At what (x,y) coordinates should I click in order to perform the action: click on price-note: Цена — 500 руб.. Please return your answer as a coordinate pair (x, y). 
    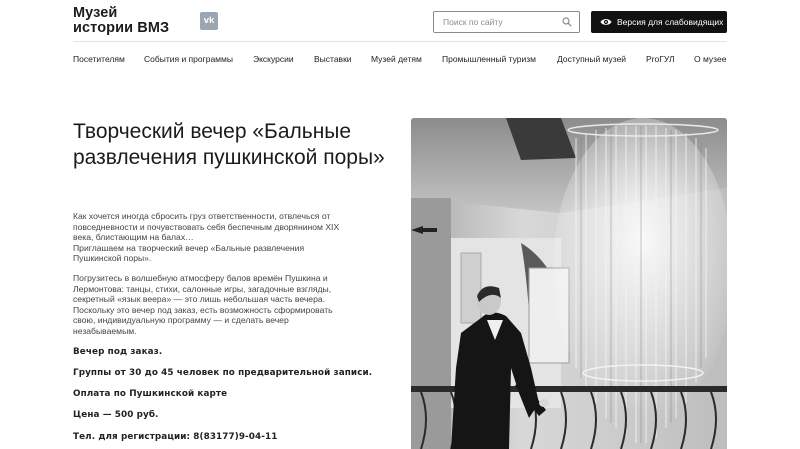
    Looking at the image, I should click on (116, 415).